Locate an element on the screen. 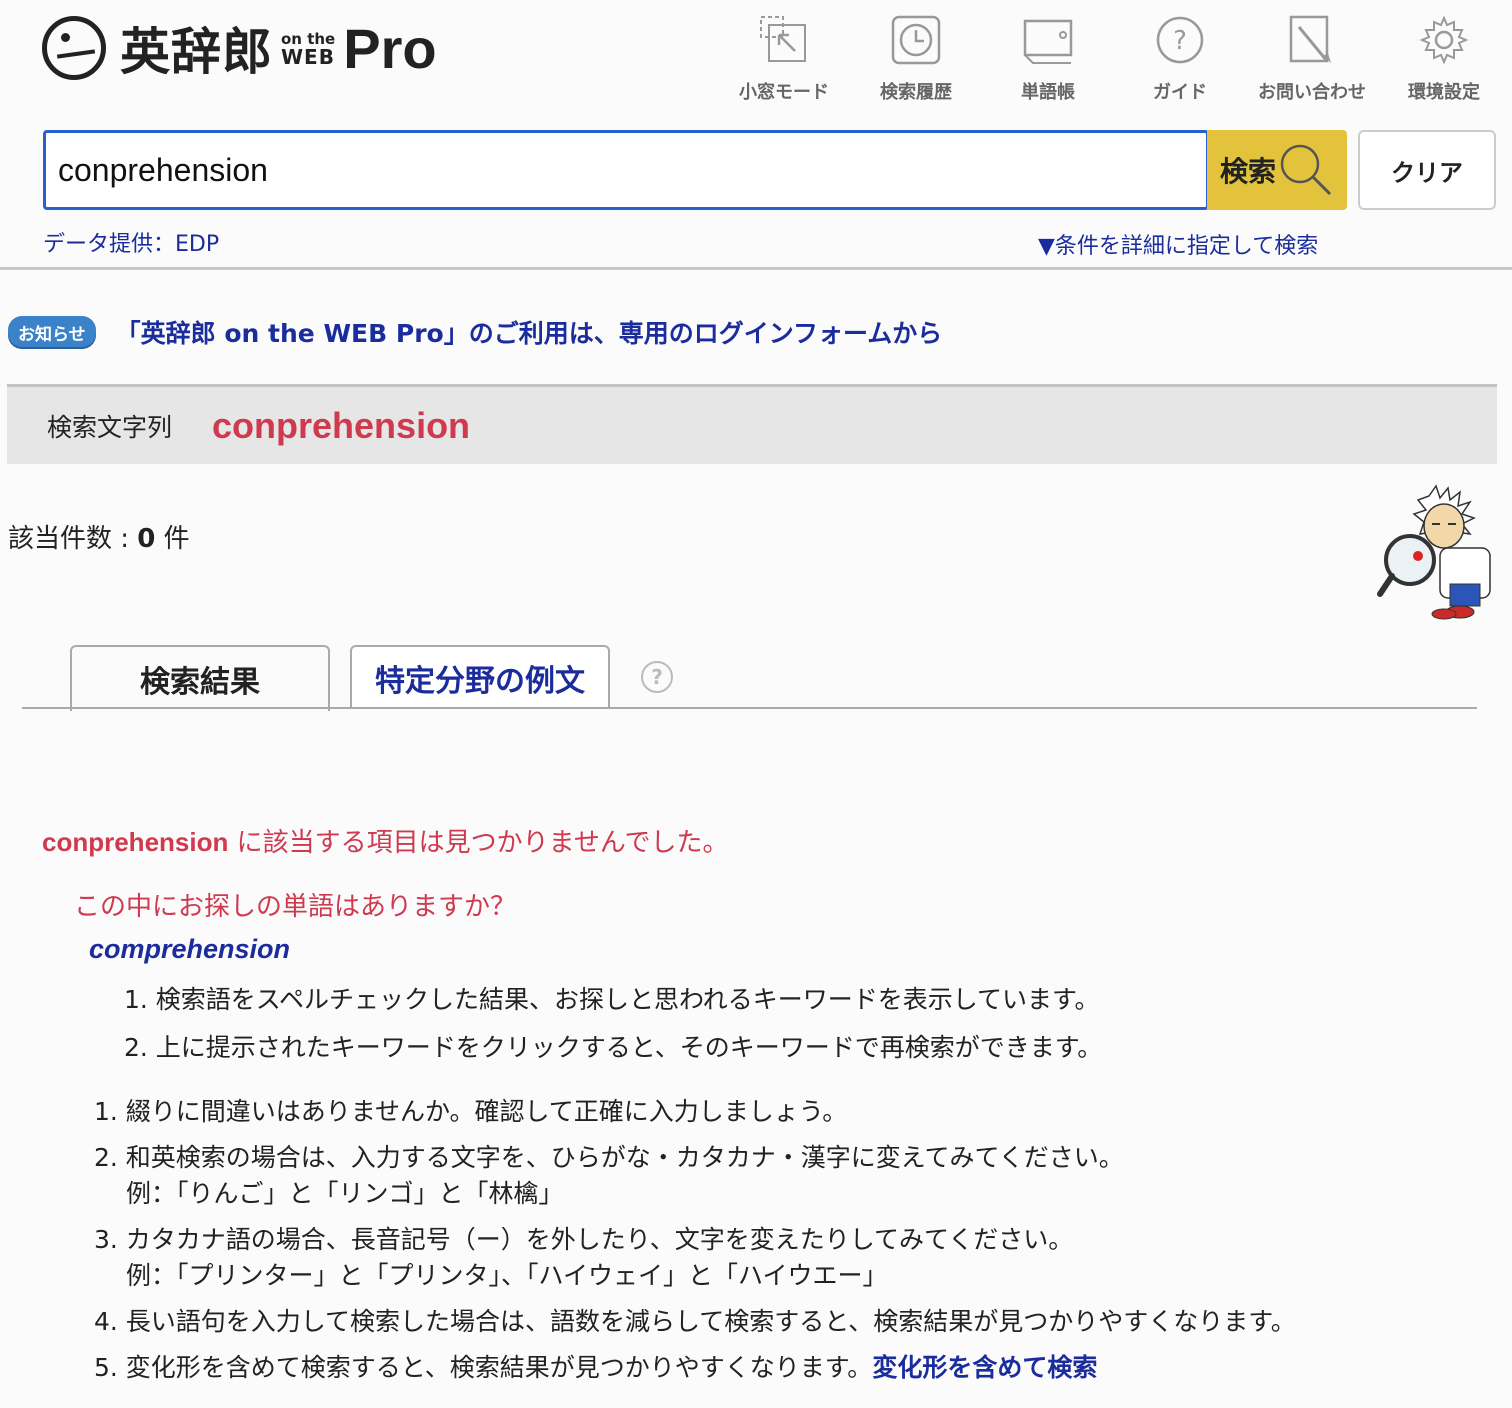 Image resolution: width=1512 pixels, height=1408 pixels. small-window-mode-label: 小窓モード is located at coordinates (784, 92).